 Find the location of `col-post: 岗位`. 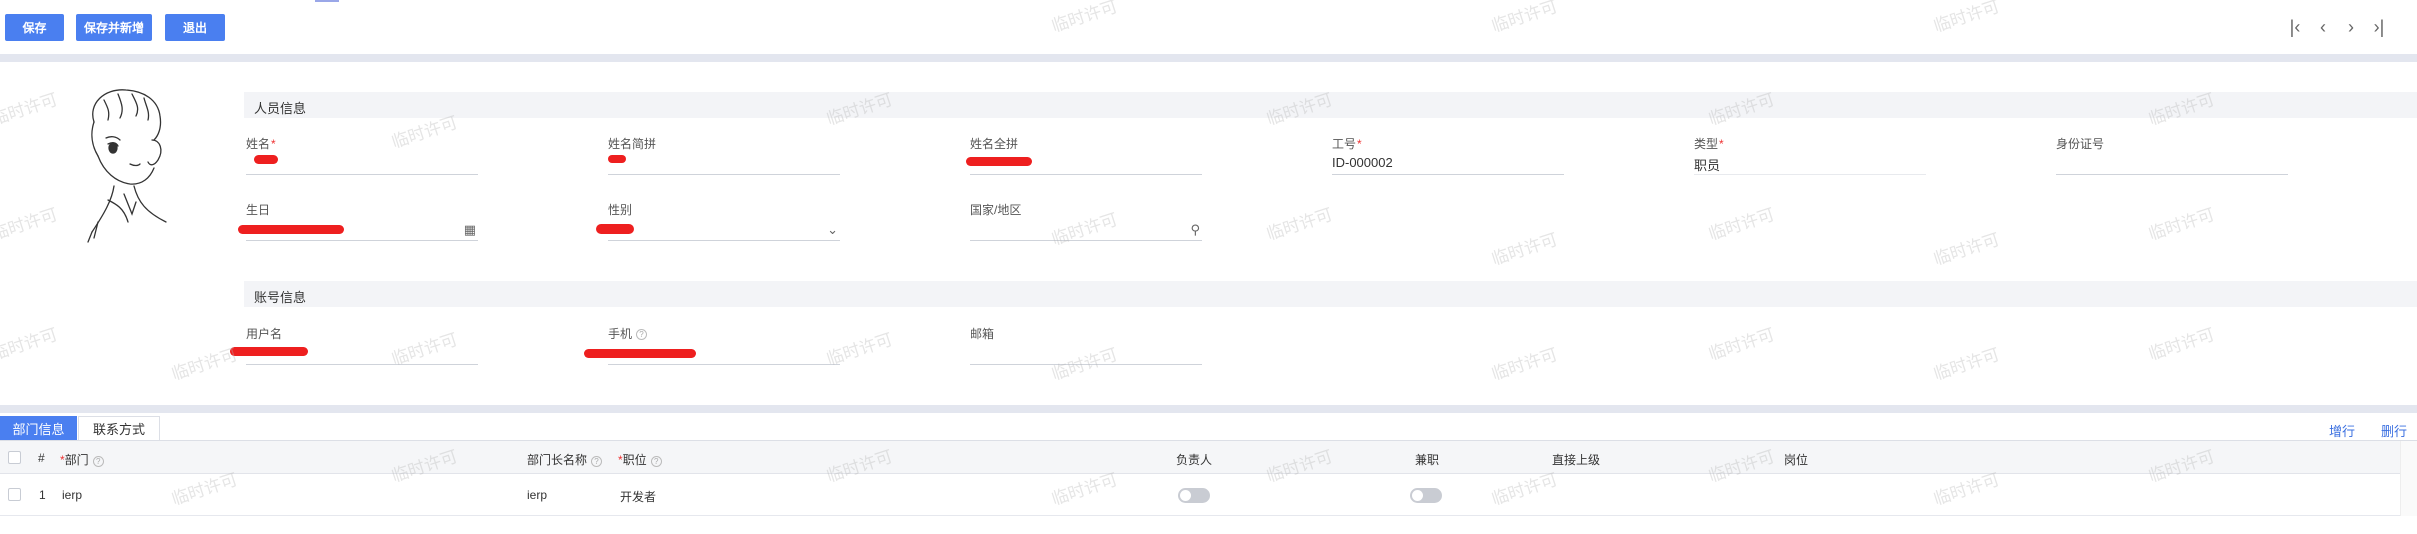

col-post: 岗位 is located at coordinates (1796, 460).